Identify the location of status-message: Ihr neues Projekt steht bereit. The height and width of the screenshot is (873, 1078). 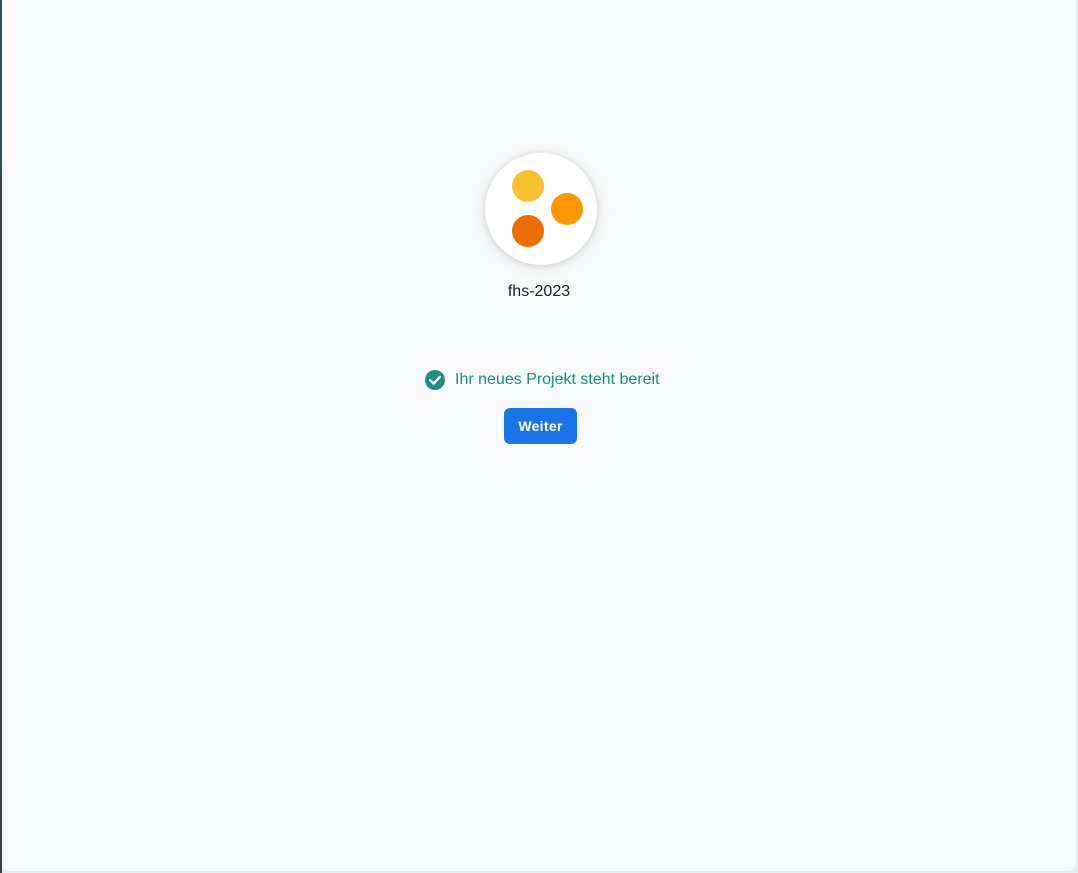
(542, 380).